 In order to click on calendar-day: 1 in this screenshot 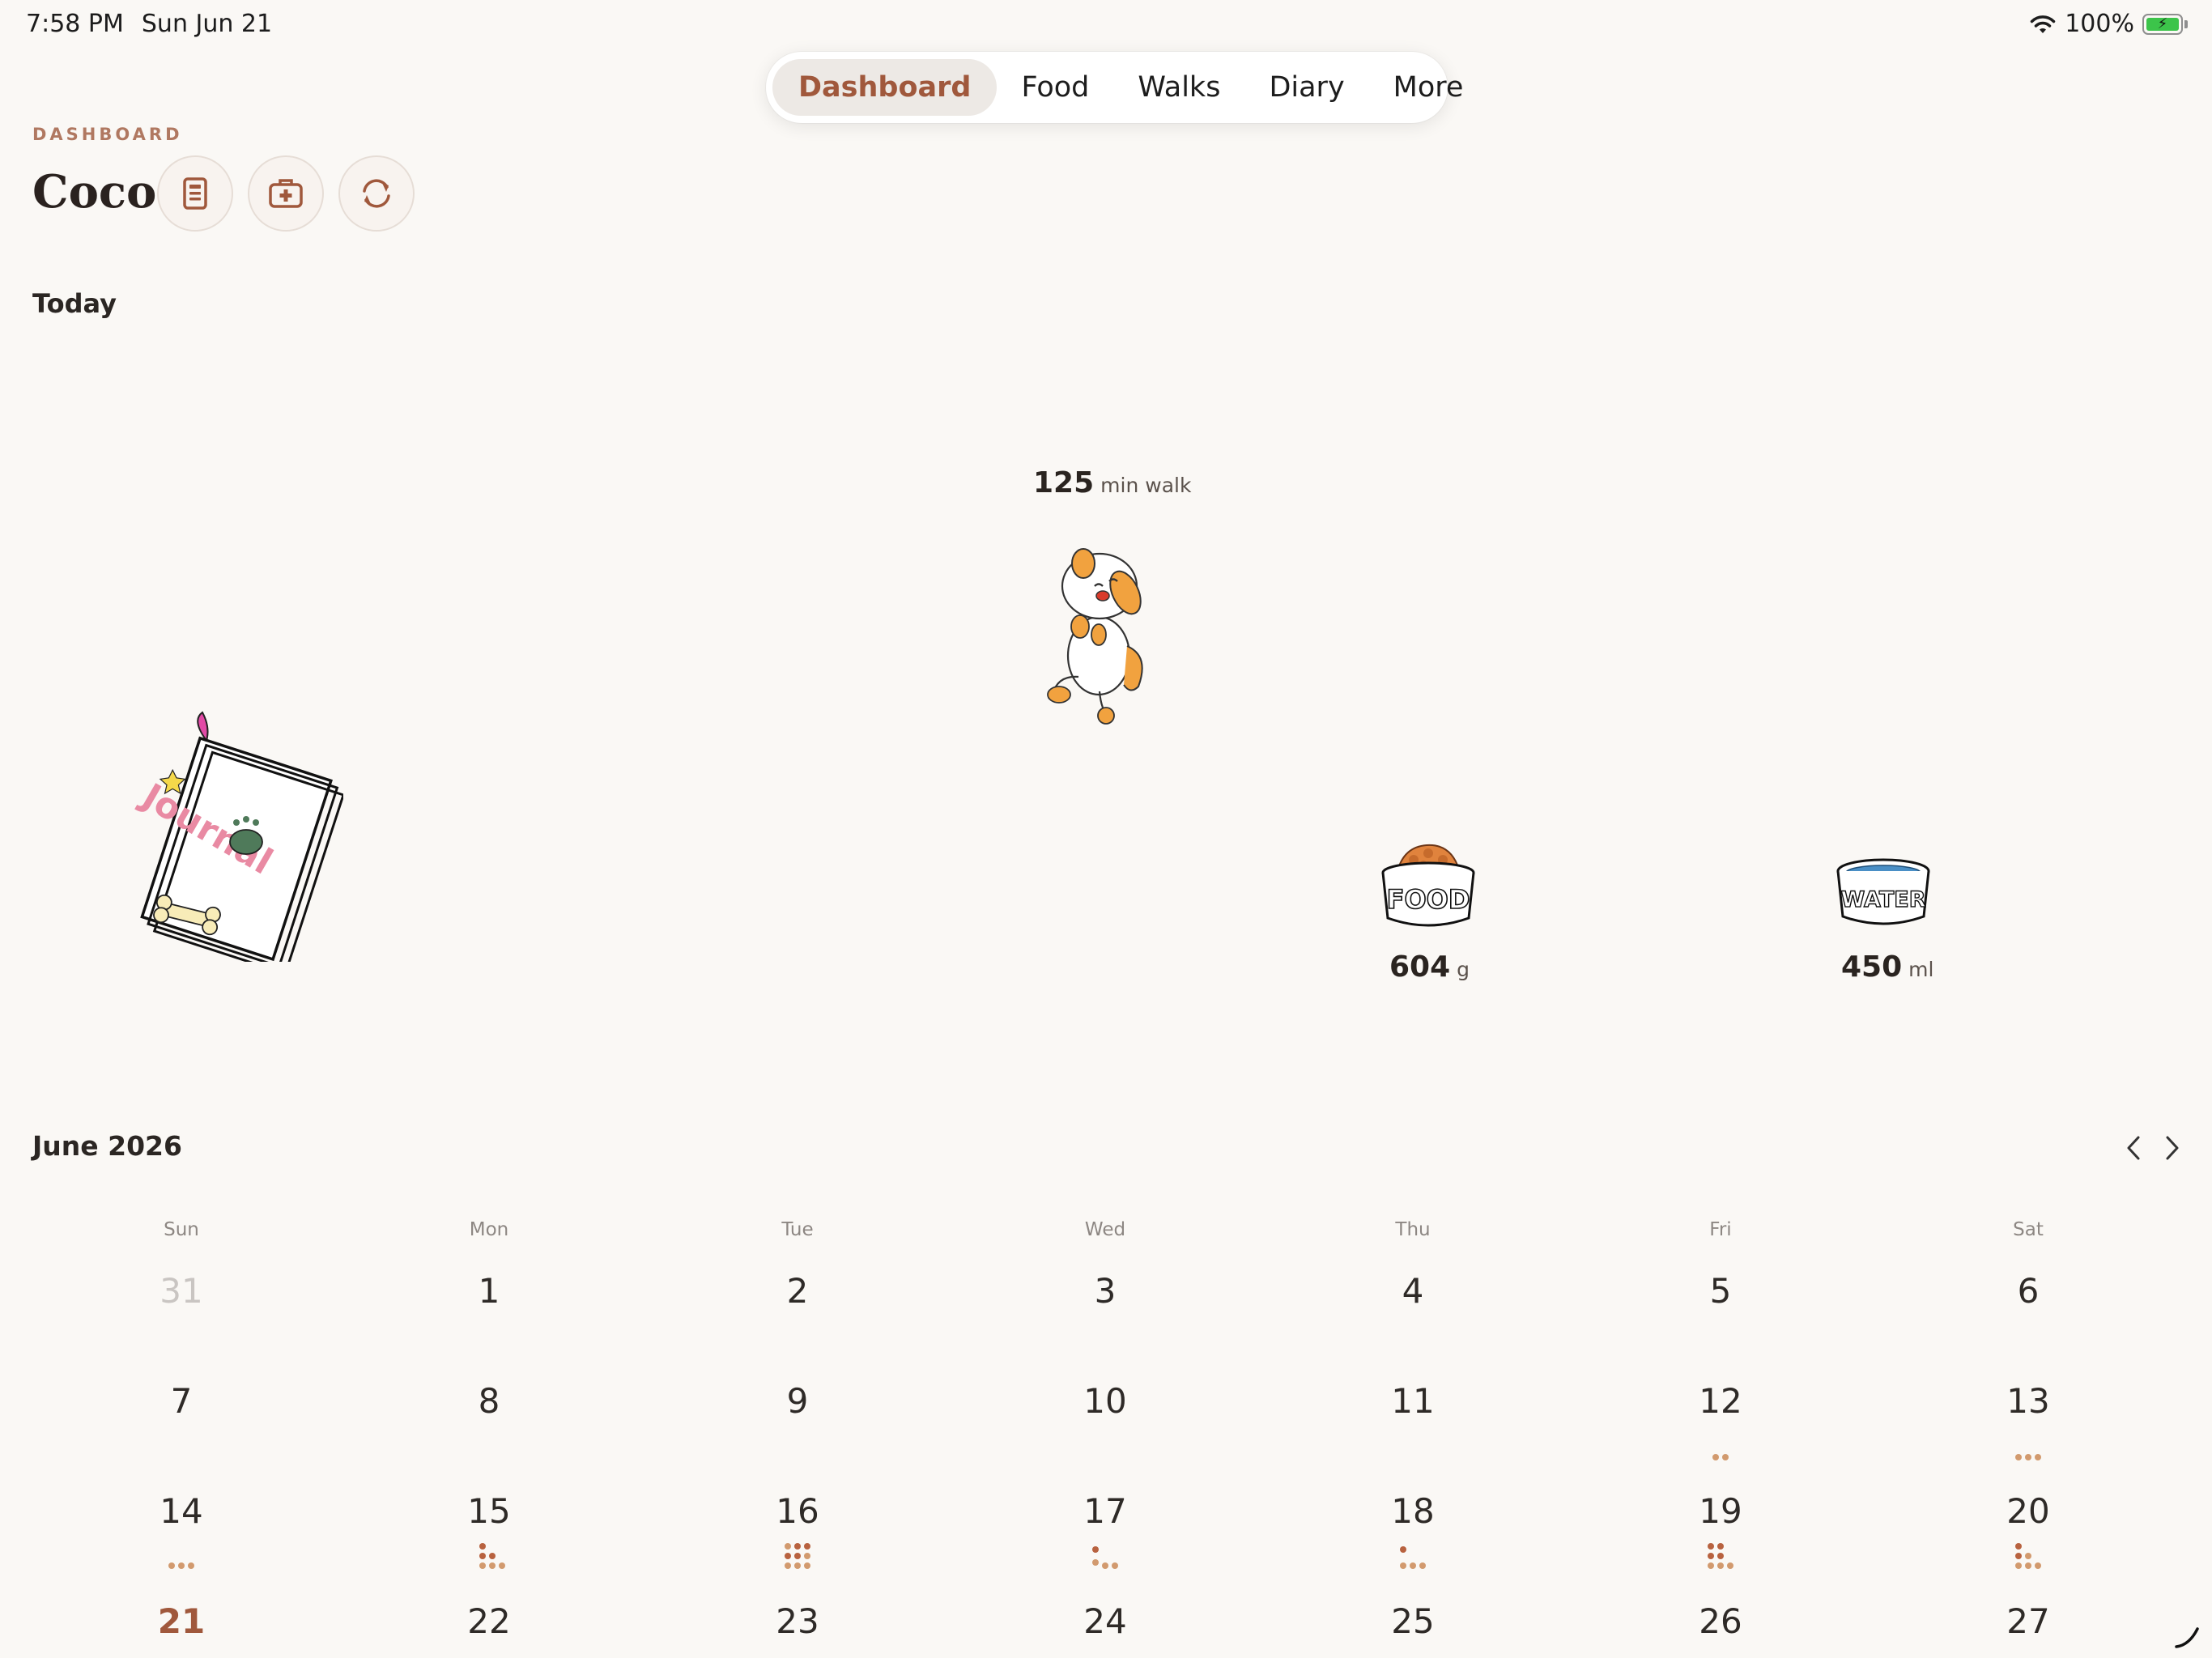, I will do `click(489, 1291)`.